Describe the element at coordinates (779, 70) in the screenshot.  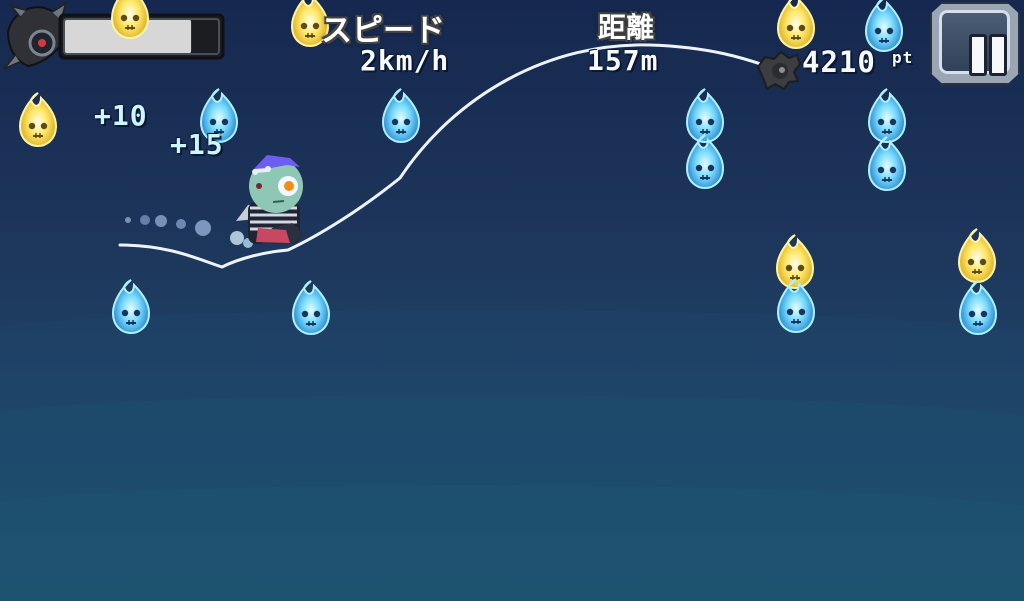
I see `spiky-boss-icon` at that location.